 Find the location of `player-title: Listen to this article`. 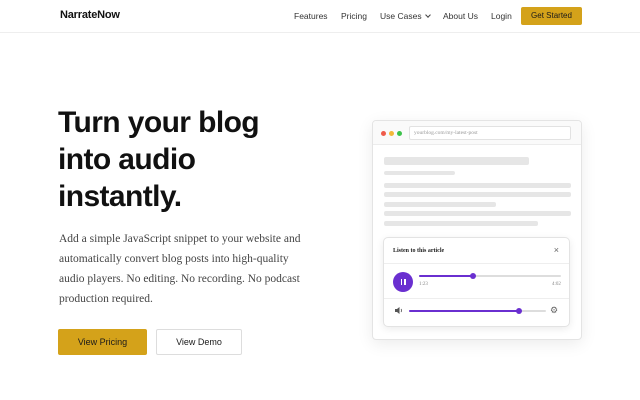

player-title: Listen to this article is located at coordinates (419, 251).